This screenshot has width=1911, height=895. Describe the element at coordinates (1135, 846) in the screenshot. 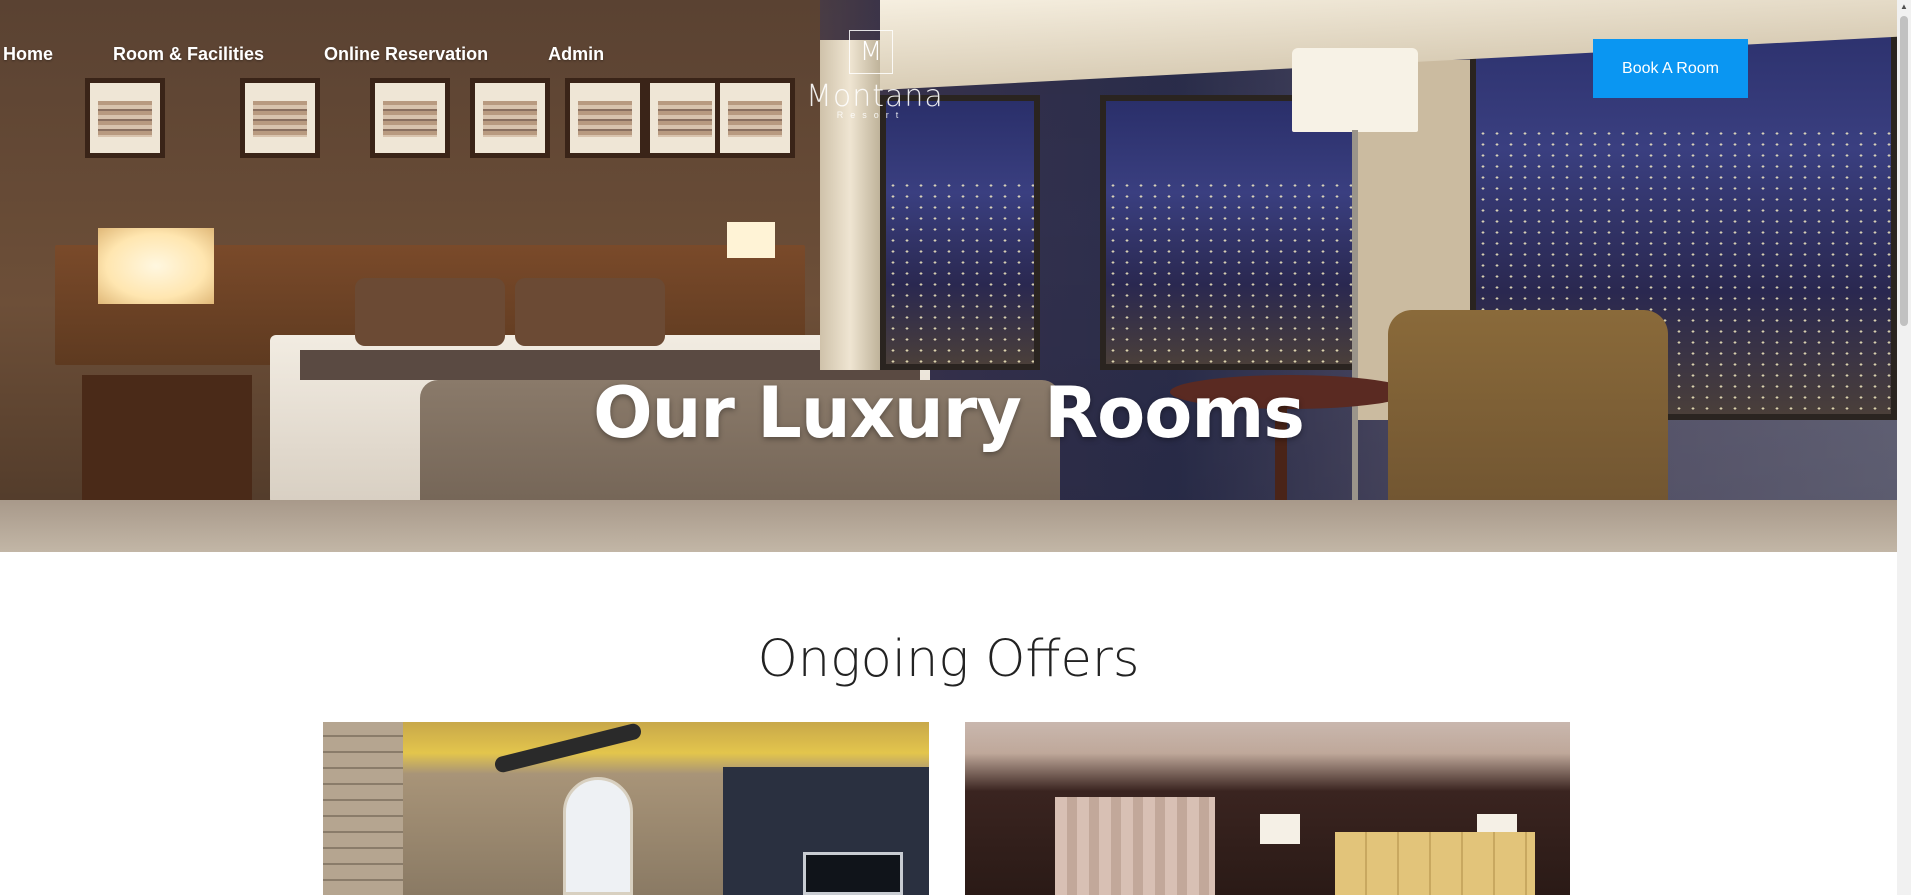

I see `curtain` at that location.